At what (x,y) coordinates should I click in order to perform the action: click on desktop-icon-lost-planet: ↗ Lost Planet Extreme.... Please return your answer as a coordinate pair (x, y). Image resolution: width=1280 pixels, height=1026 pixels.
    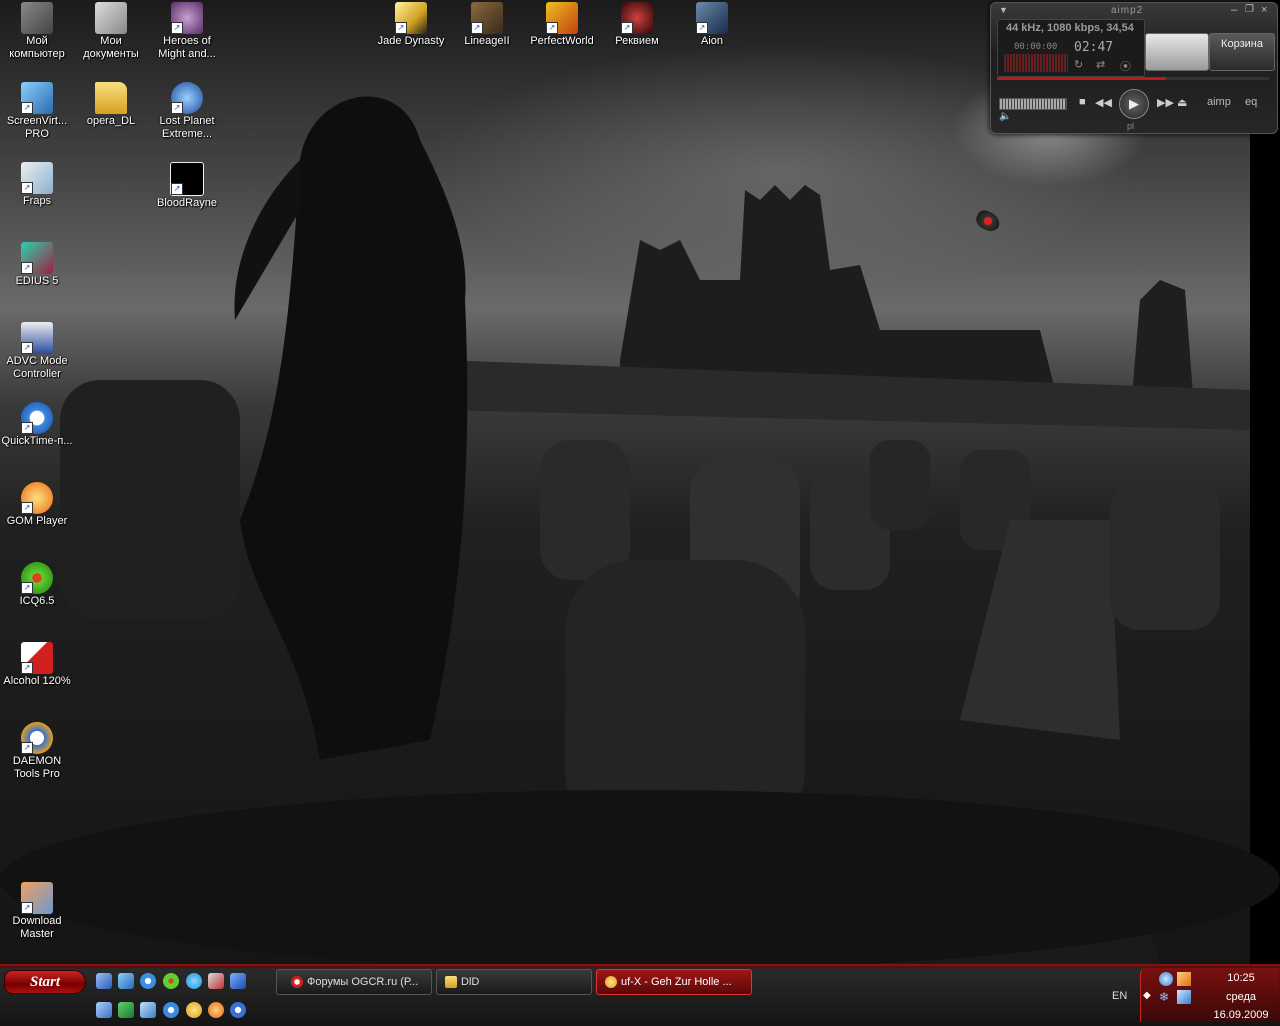
    Looking at the image, I should click on (187, 111).